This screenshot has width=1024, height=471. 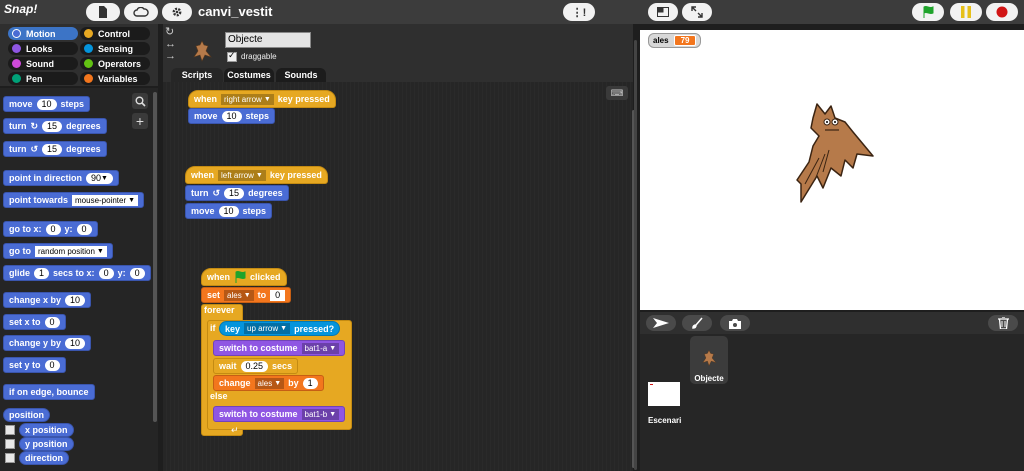 I want to click on file-menu-button, so click(x=103, y=12).